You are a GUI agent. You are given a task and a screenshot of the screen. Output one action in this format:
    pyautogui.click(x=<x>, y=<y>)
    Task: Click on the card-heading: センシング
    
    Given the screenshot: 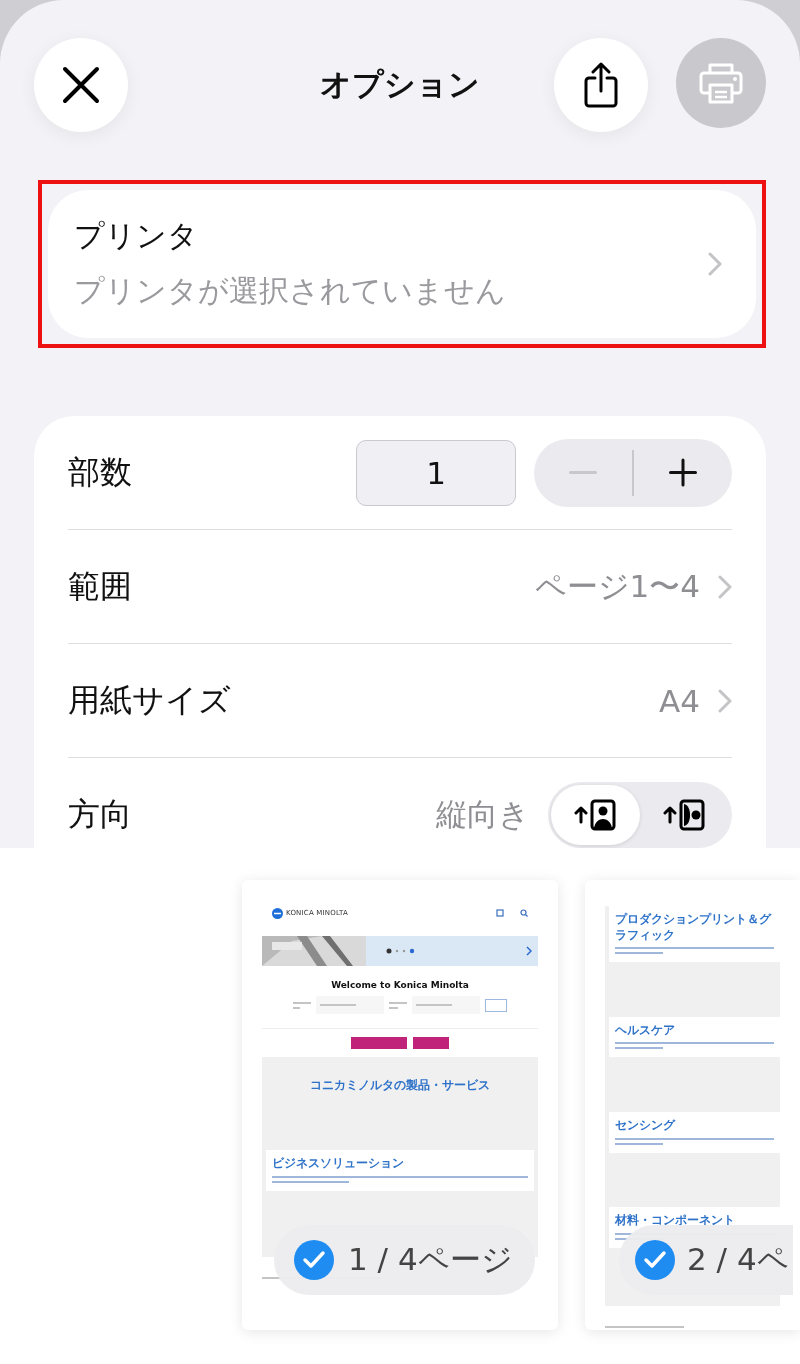 What is the action you would take?
    pyautogui.click(x=646, y=1126)
    